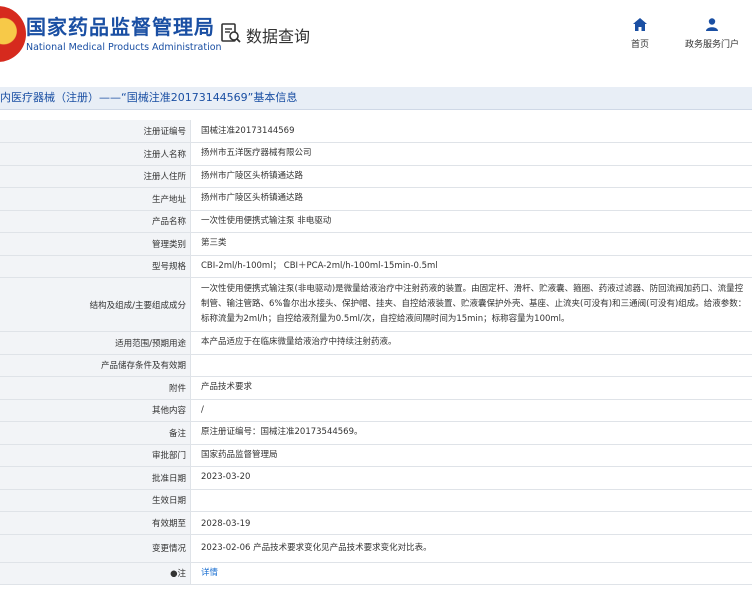  What do you see at coordinates (95, 221) in the screenshot?
I see `field-label: 产品名称` at bounding box center [95, 221].